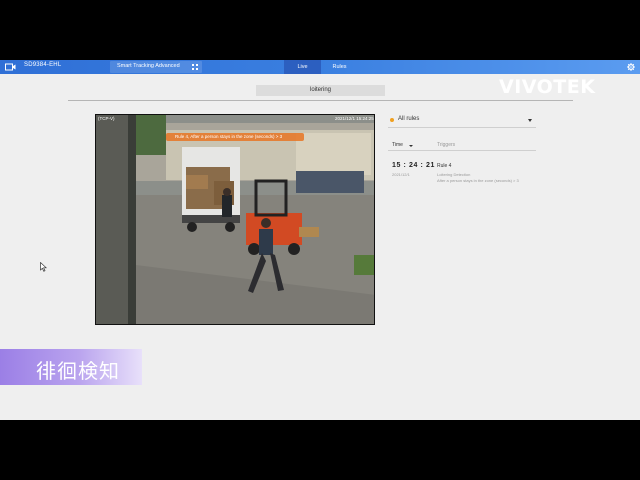 The height and width of the screenshot is (480, 640). What do you see at coordinates (409, 119) in the screenshot?
I see `rule-filter-label: All rules` at bounding box center [409, 119].